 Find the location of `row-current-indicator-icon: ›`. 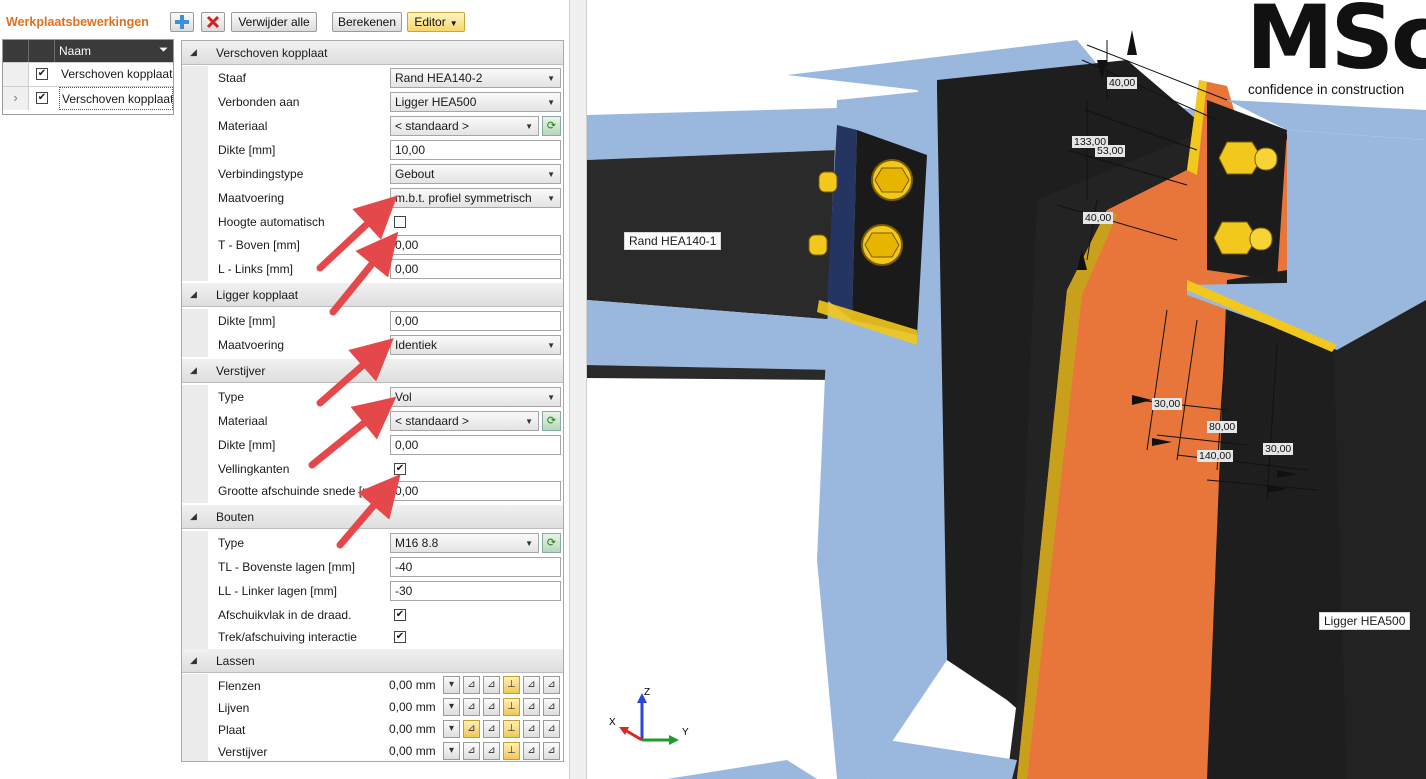

row-current-indicator-icon: › is located at coordinates (16, 98).